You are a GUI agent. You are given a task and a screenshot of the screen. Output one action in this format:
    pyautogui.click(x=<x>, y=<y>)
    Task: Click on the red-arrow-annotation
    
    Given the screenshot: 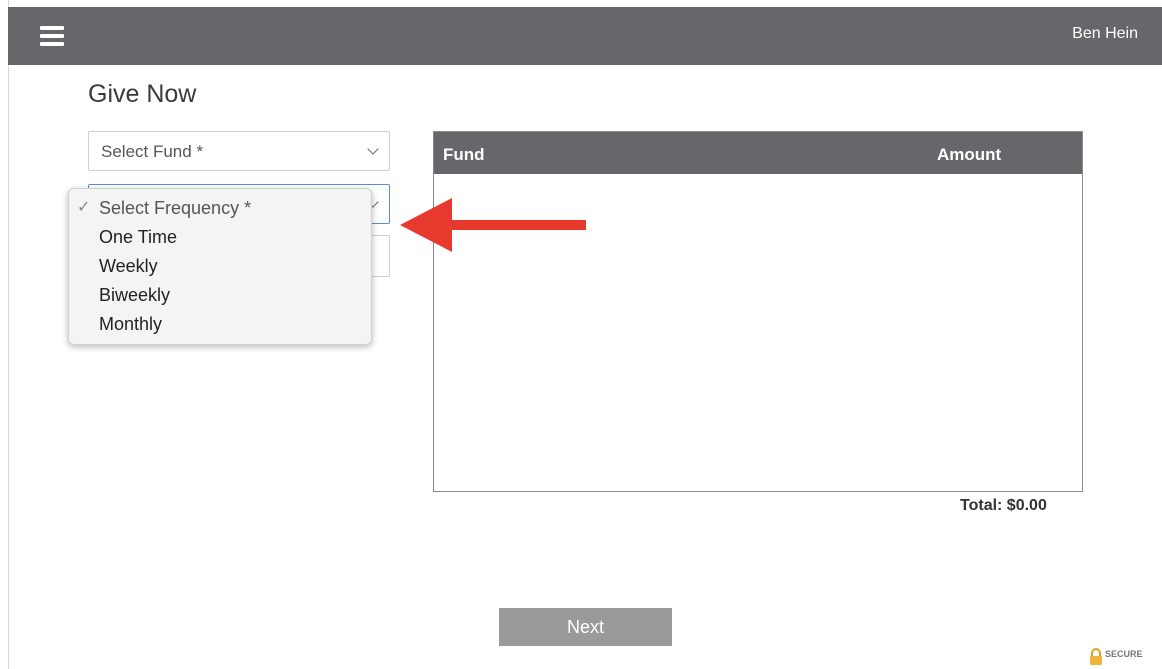 What is the action you would take?
    pyautogui.click(x=493, y=225)
    